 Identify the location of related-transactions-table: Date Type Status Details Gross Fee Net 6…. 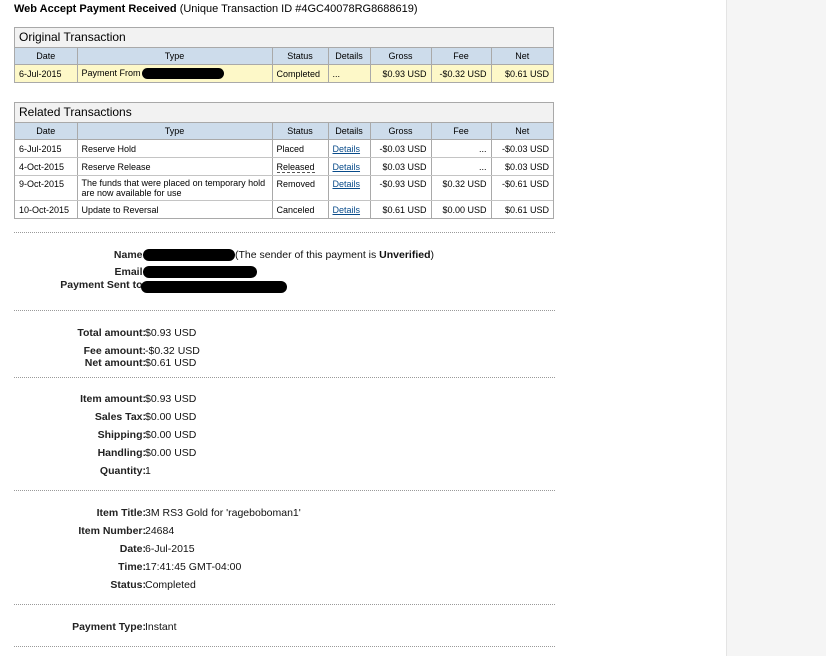
(284, 170).